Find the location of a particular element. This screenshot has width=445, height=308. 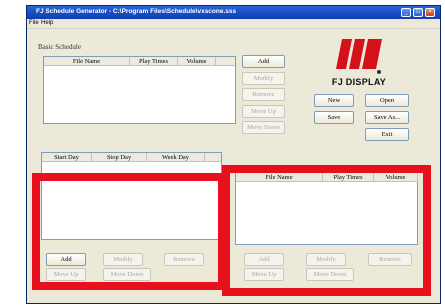

close-button: × is located at coordinates (430, 12).